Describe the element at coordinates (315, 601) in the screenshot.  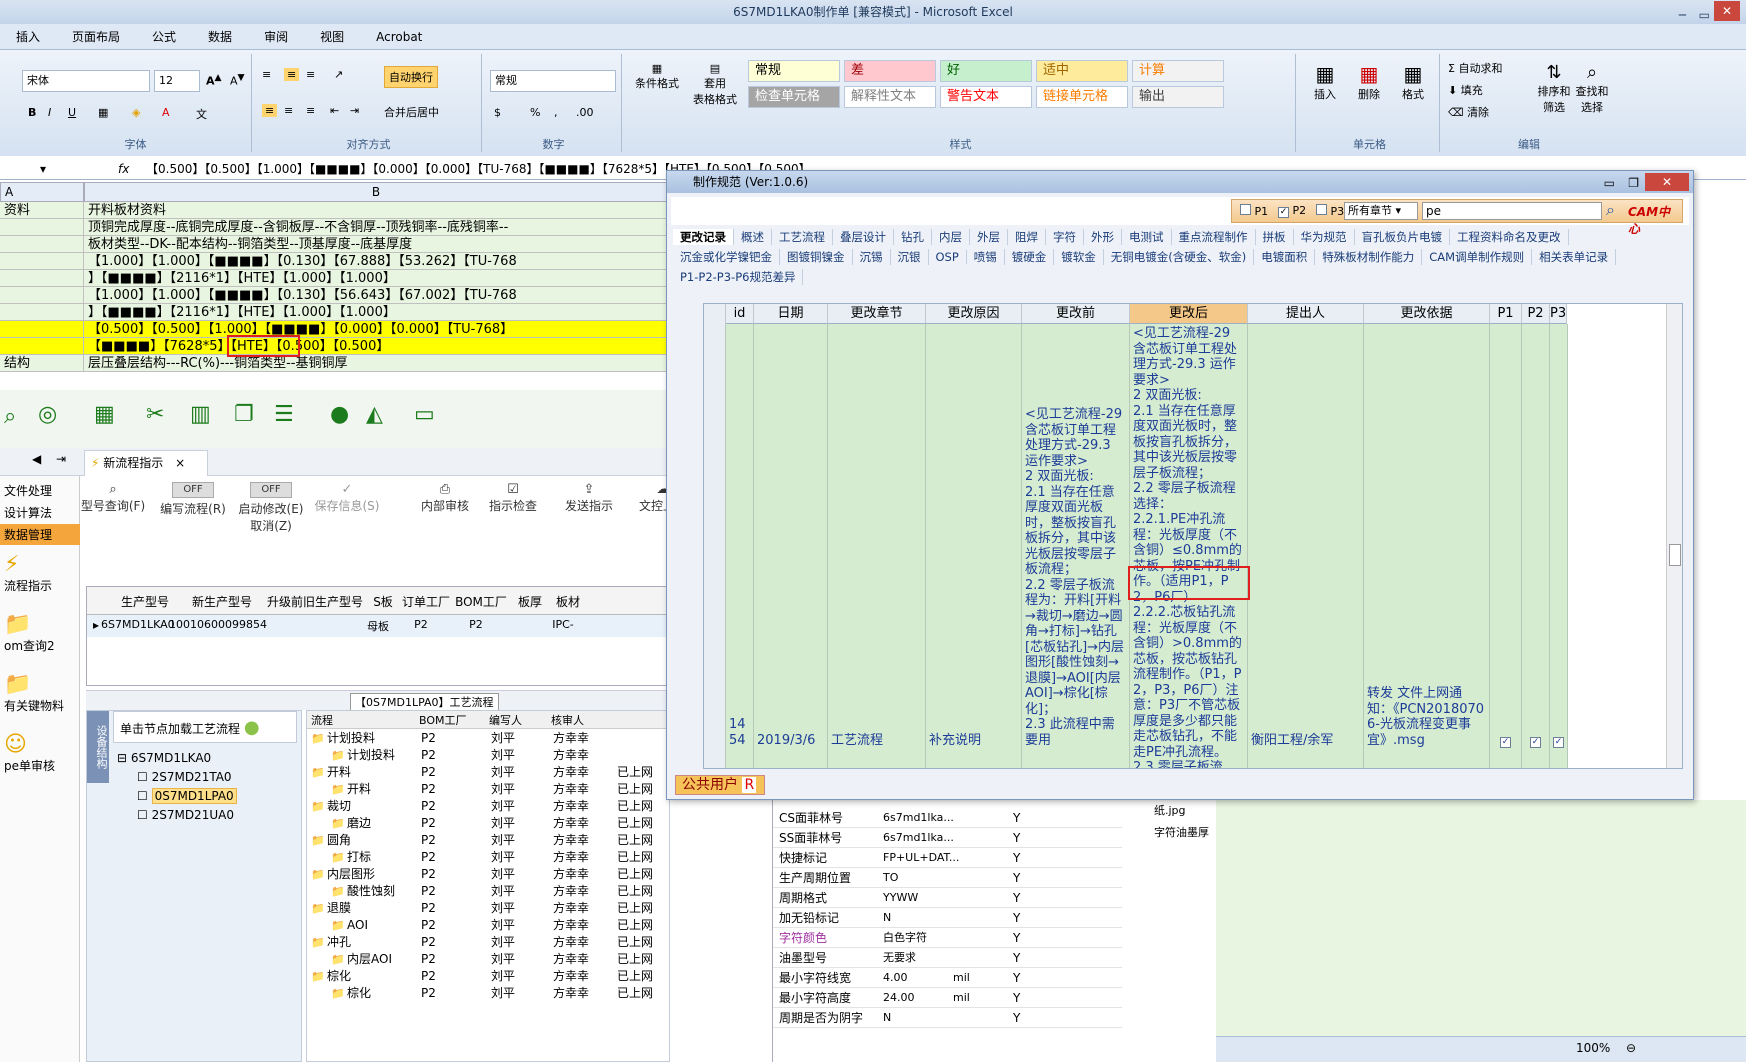
I see `prod-header-2: 升级前旧生产型号` at that location.